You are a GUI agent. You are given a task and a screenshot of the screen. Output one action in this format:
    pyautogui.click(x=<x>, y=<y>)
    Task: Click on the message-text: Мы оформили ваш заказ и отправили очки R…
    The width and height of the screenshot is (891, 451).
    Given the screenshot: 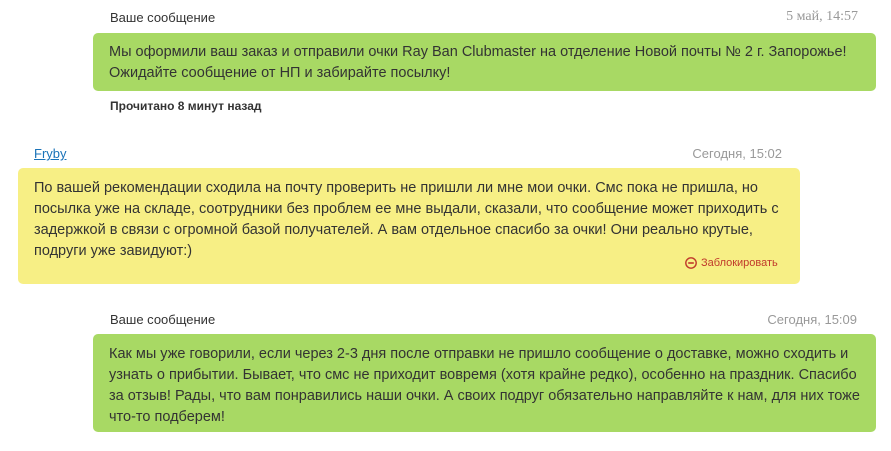 What is the action you would take?
    pyautogui.click(x=478, y=62)
    